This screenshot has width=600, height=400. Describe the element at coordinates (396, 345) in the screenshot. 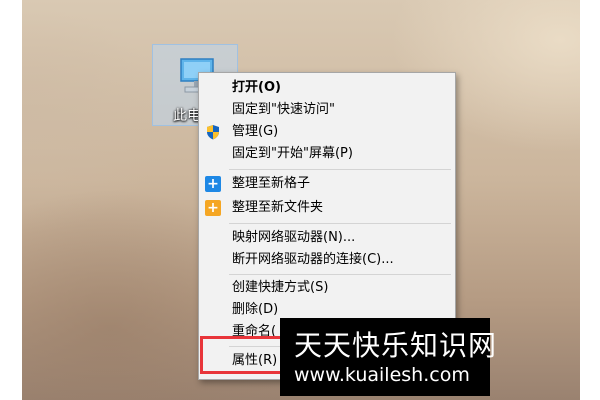

I see `watermark-title: 天天快乐知识网` at that location.